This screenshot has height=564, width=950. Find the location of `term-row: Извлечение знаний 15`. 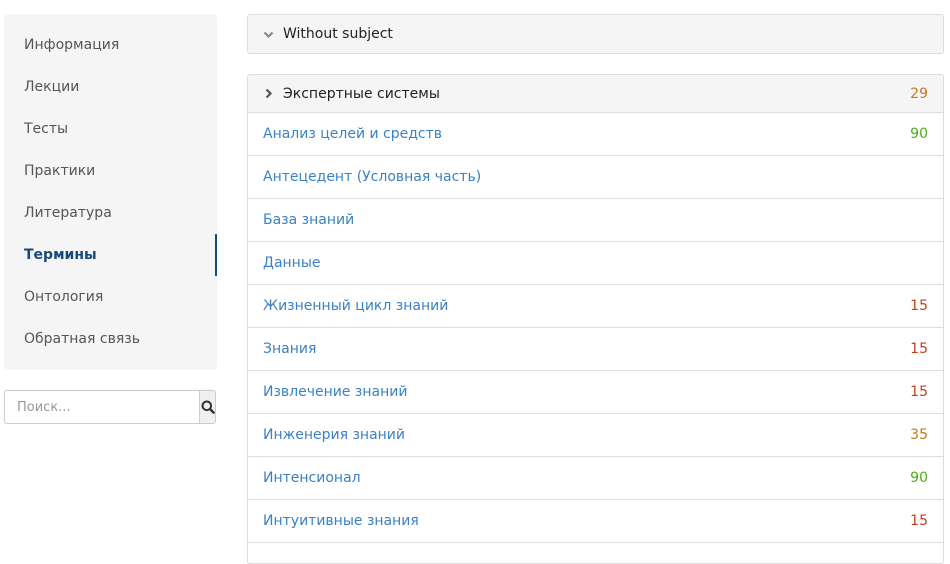

term-row: Извлечение знаний 15 is located at coordinates (595, 392).